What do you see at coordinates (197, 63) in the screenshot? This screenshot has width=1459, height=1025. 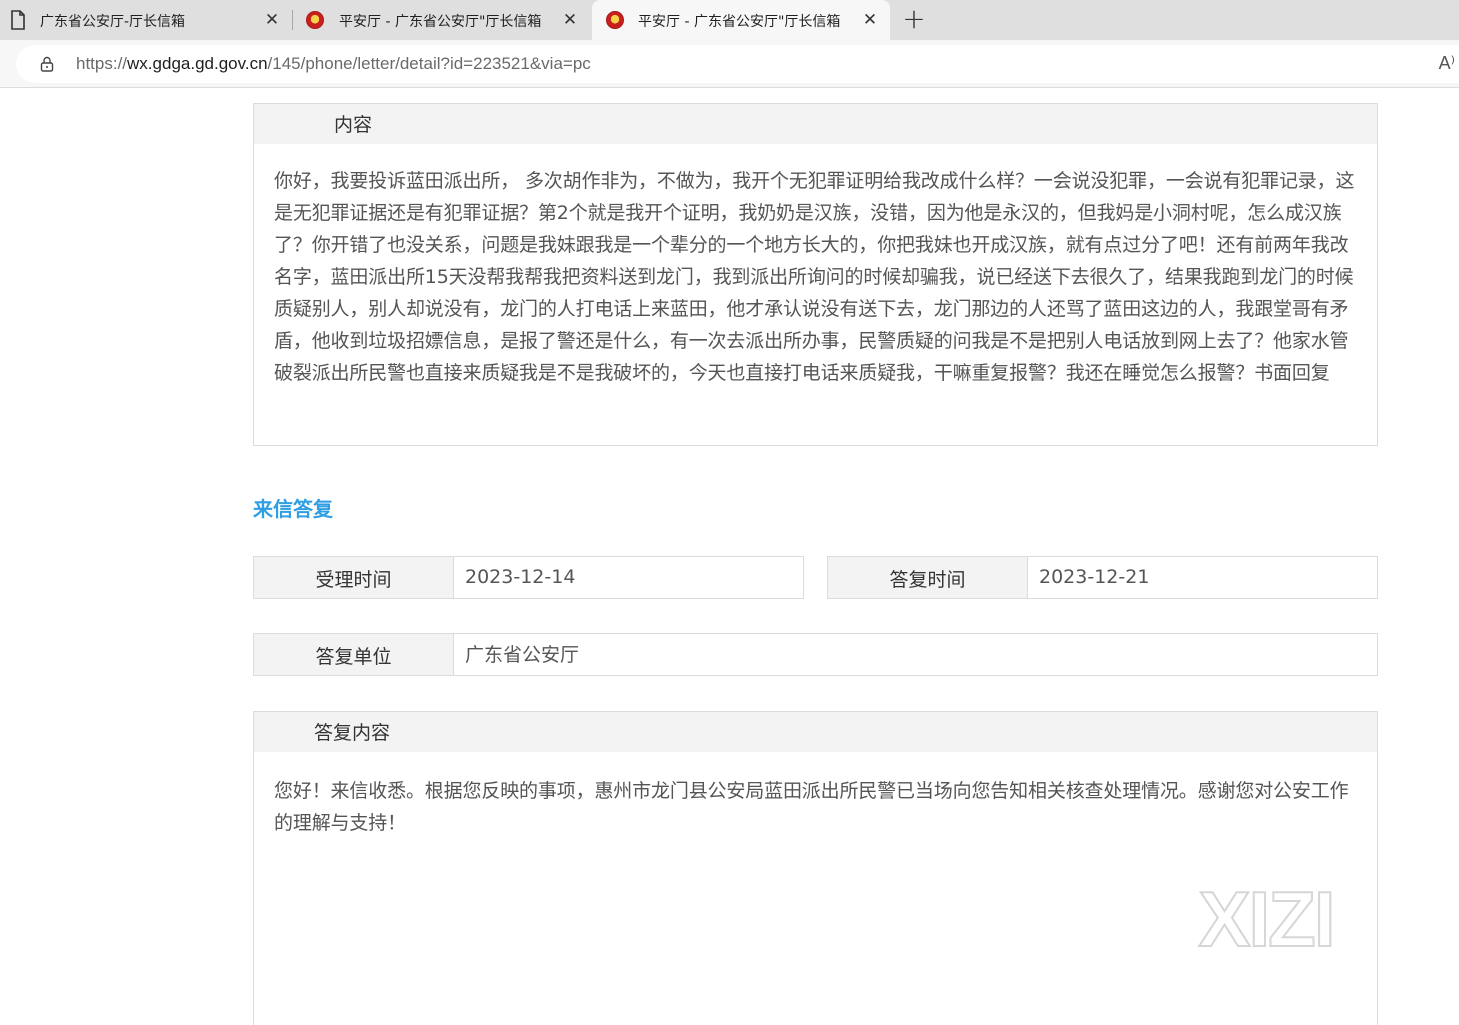 I see `url-host: wx.gdga.gd.gov.cn` at bounding box center [197, 63].